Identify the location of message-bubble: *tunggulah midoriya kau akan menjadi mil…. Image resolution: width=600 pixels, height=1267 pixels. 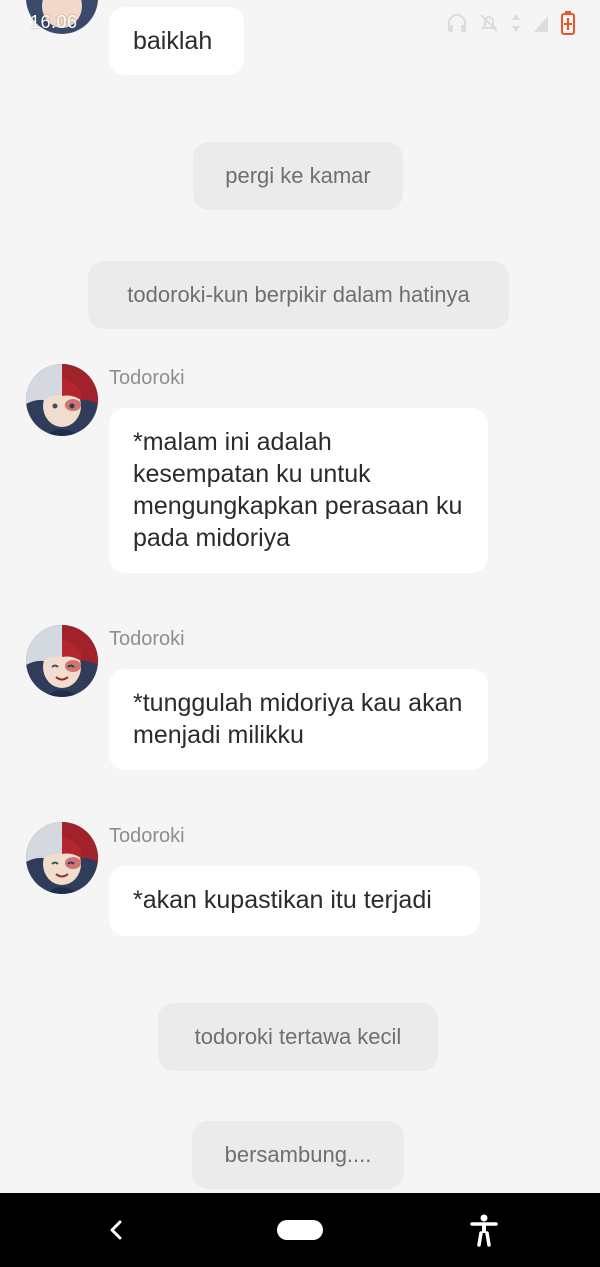
(298, 719).